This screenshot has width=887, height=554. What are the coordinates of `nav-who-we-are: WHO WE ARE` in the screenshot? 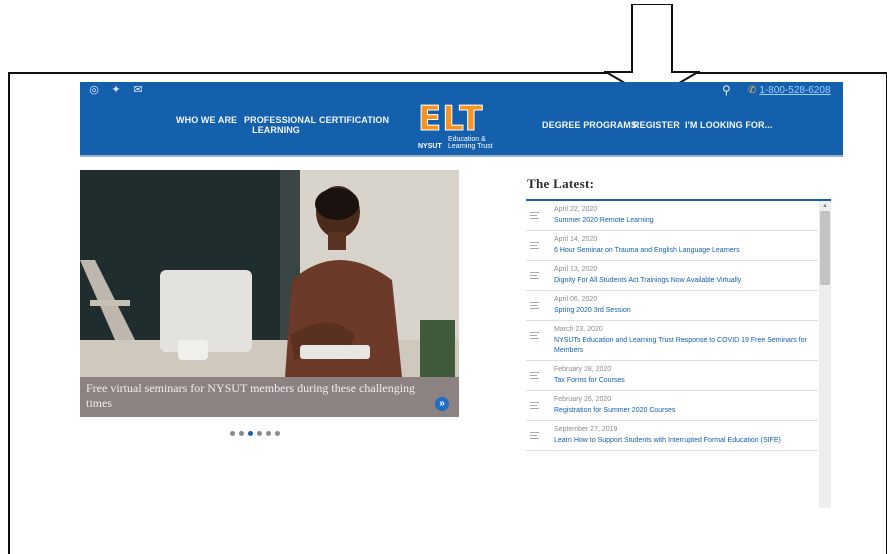 It's located at (206, 120).